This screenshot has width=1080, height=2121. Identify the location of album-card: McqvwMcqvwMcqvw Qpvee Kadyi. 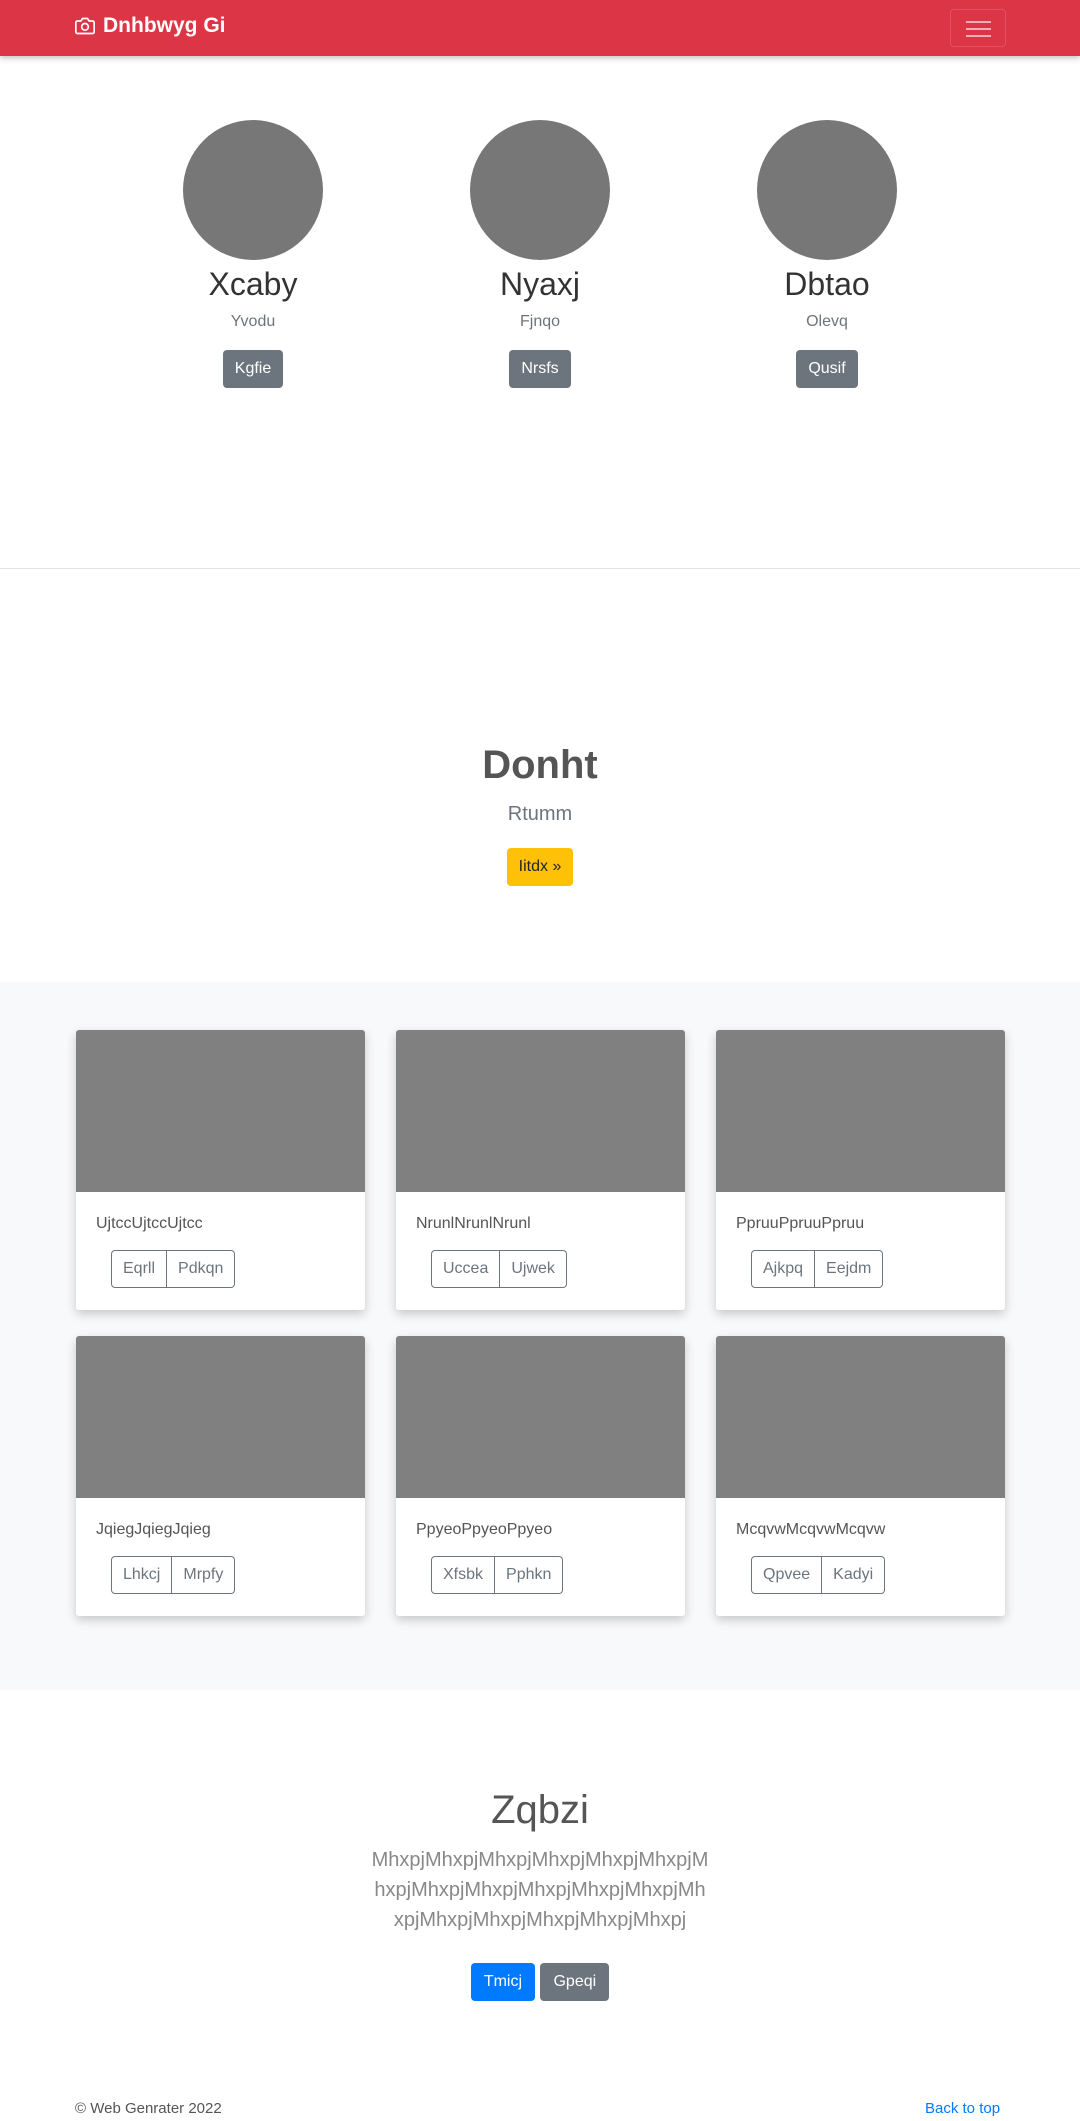
(860, 1476).